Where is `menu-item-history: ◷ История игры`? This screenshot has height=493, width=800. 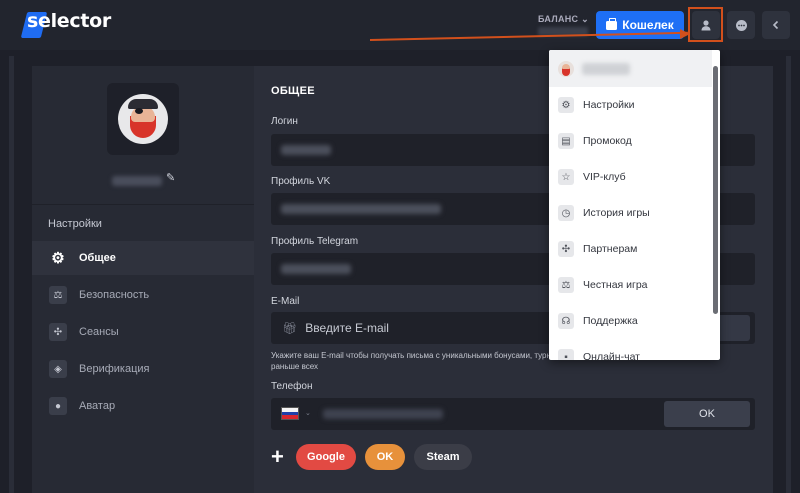 menu-item-history: ◷ История игры is located at coordinates (630, 213).